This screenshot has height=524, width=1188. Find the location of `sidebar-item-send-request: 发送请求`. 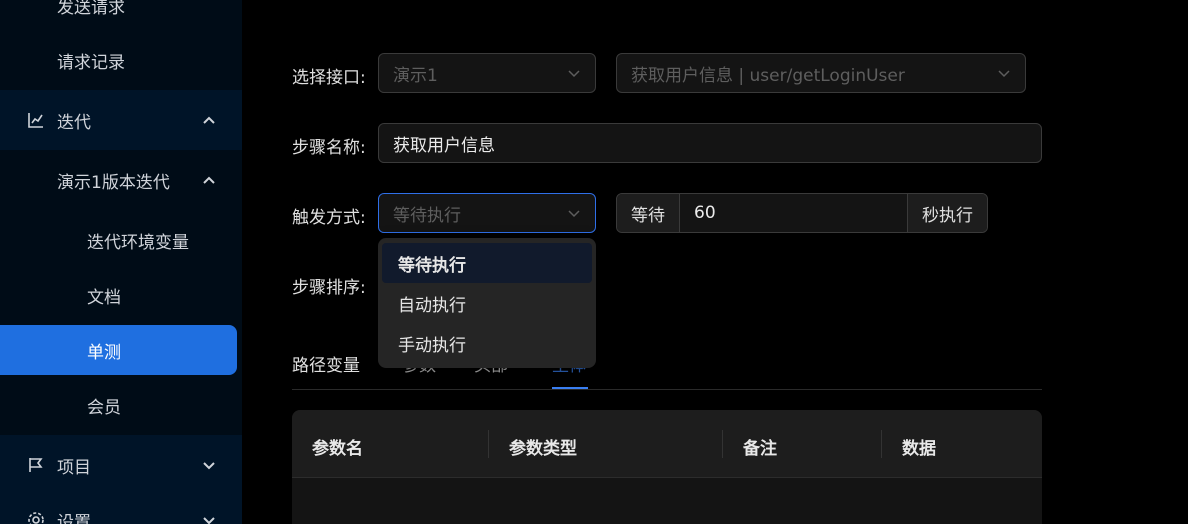

sidebar-item-send-request: 发送请求 is located at coordinates (121, 15).